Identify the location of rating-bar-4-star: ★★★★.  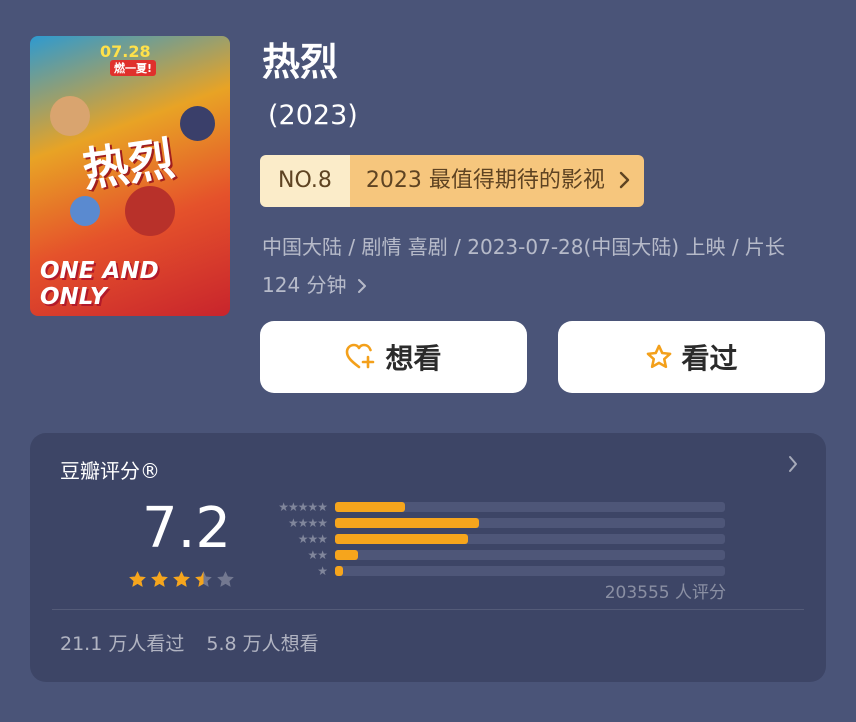
(490, 523).